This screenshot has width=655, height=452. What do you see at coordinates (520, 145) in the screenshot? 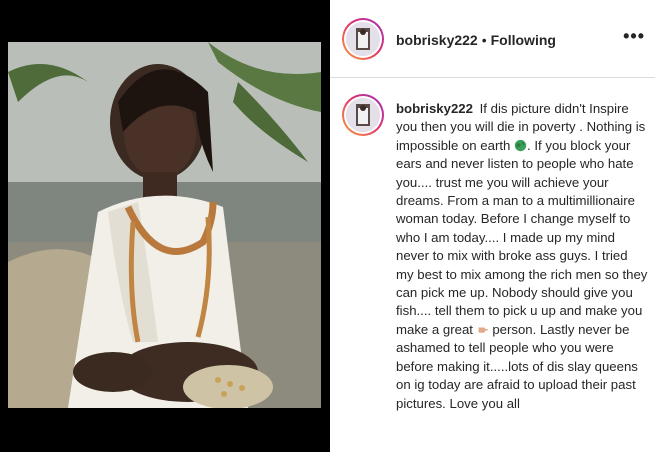
I see `earth-globe-emoji-icon` at bounding box center [520, 145].